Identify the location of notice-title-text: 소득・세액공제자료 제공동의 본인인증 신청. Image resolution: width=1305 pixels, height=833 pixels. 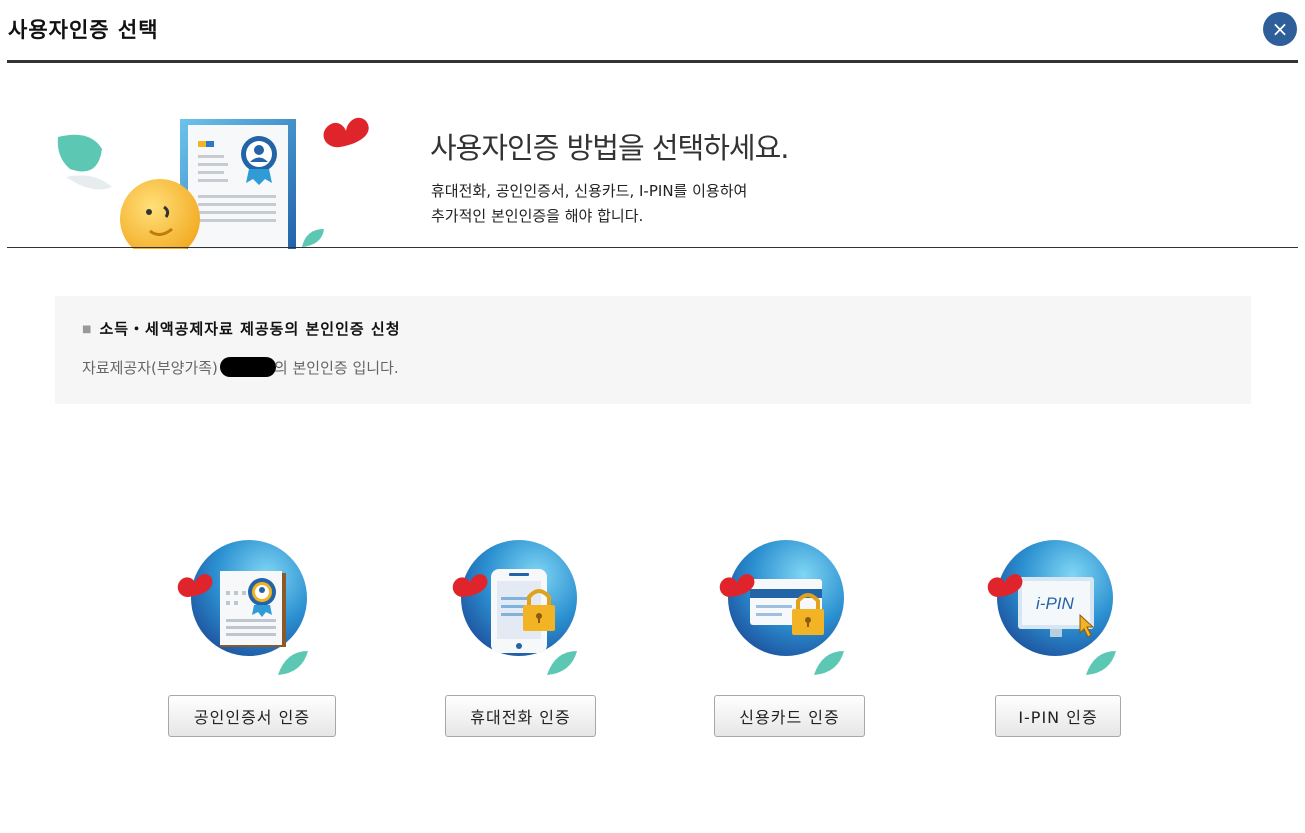
(250, 329).